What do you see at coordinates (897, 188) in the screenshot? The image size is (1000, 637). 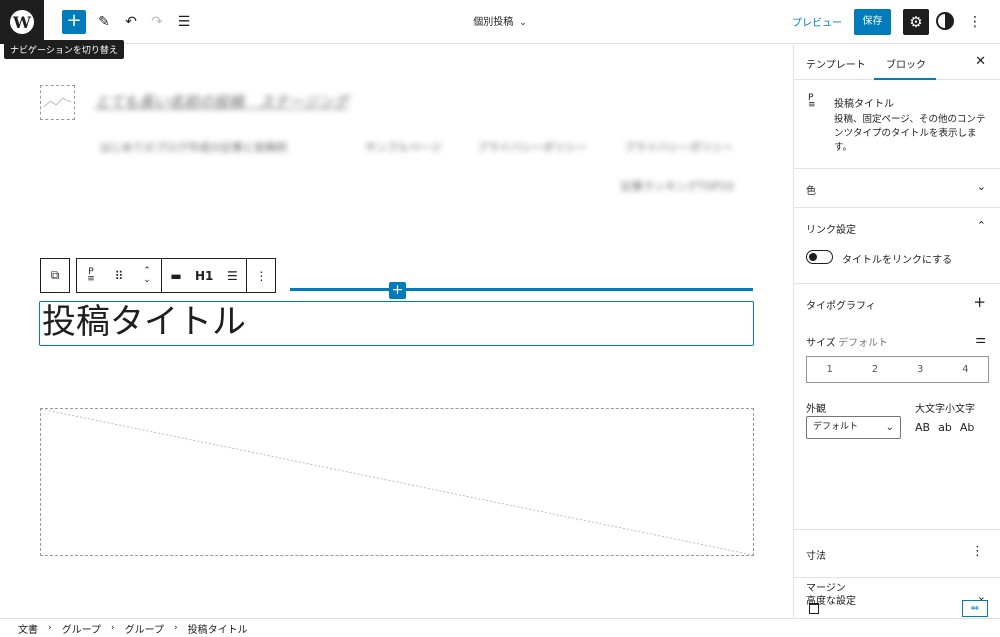 I see `color-panel: 色 ⌄` at bounding box center [897, 188].